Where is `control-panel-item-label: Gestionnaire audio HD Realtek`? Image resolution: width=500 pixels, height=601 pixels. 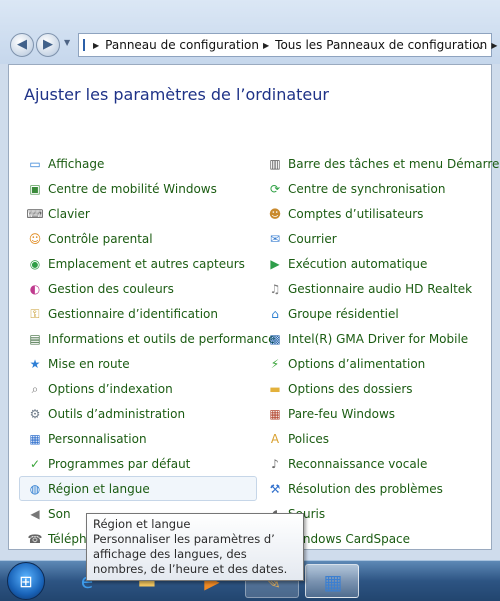
control-panel-item-label: Gestionnaire audio HD Realtek is located at coordinates (380, 288).